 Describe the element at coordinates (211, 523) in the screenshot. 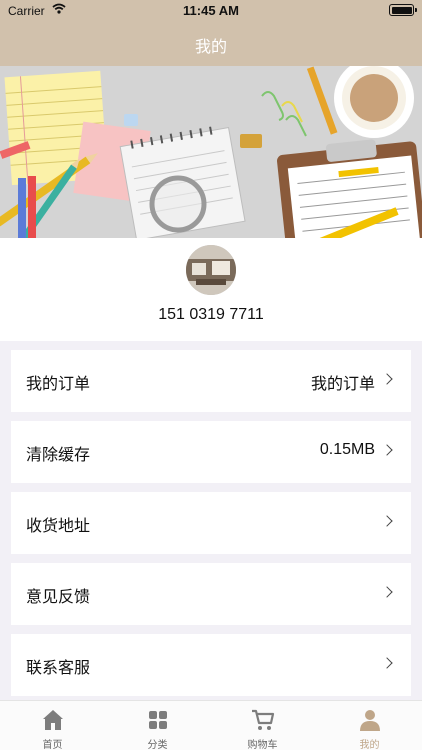

I see `menu-item-address: 收货地址` at that location.